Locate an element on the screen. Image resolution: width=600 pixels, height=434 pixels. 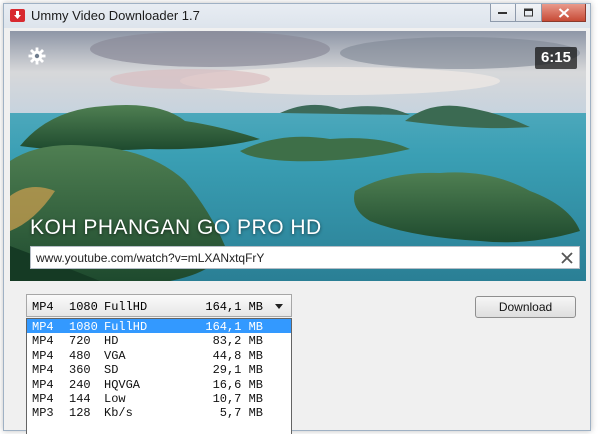
close-button is located at coordinates (564, 13).